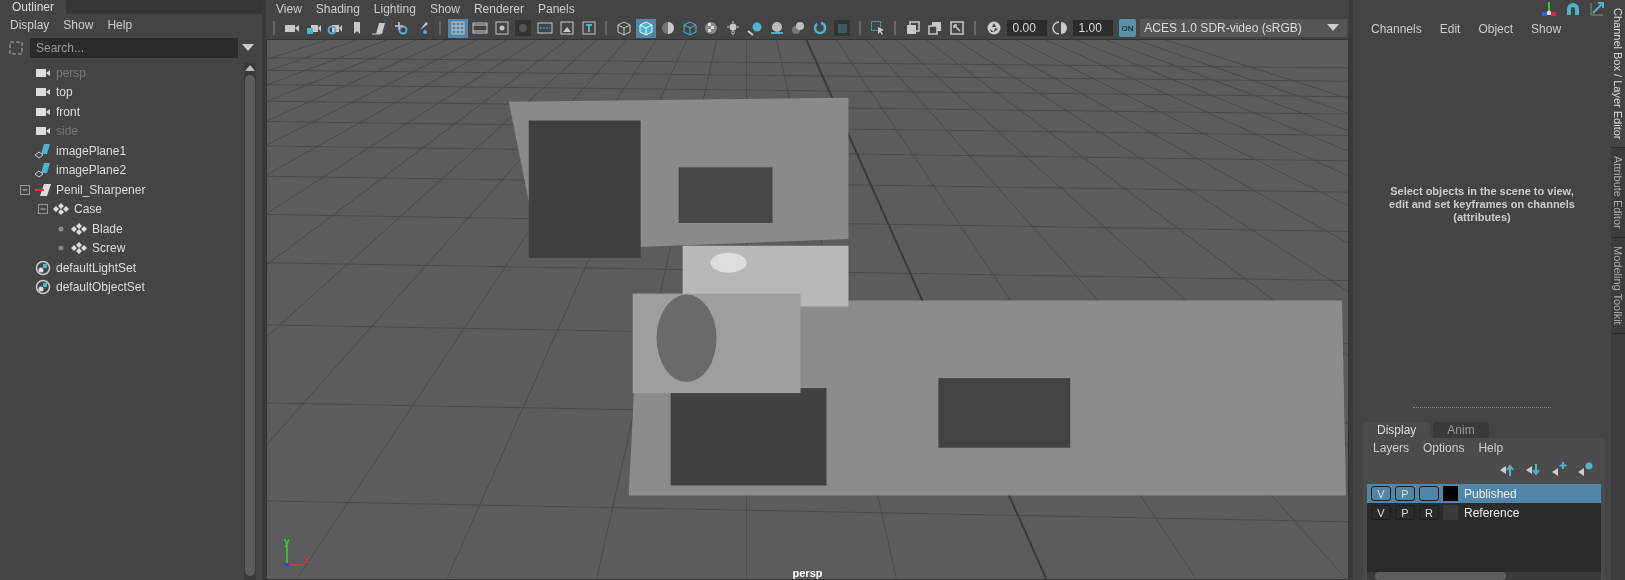 This screenshot has width=1625, height=580. I want to click on layer-row: V P R Reference, so click(1484, 512).